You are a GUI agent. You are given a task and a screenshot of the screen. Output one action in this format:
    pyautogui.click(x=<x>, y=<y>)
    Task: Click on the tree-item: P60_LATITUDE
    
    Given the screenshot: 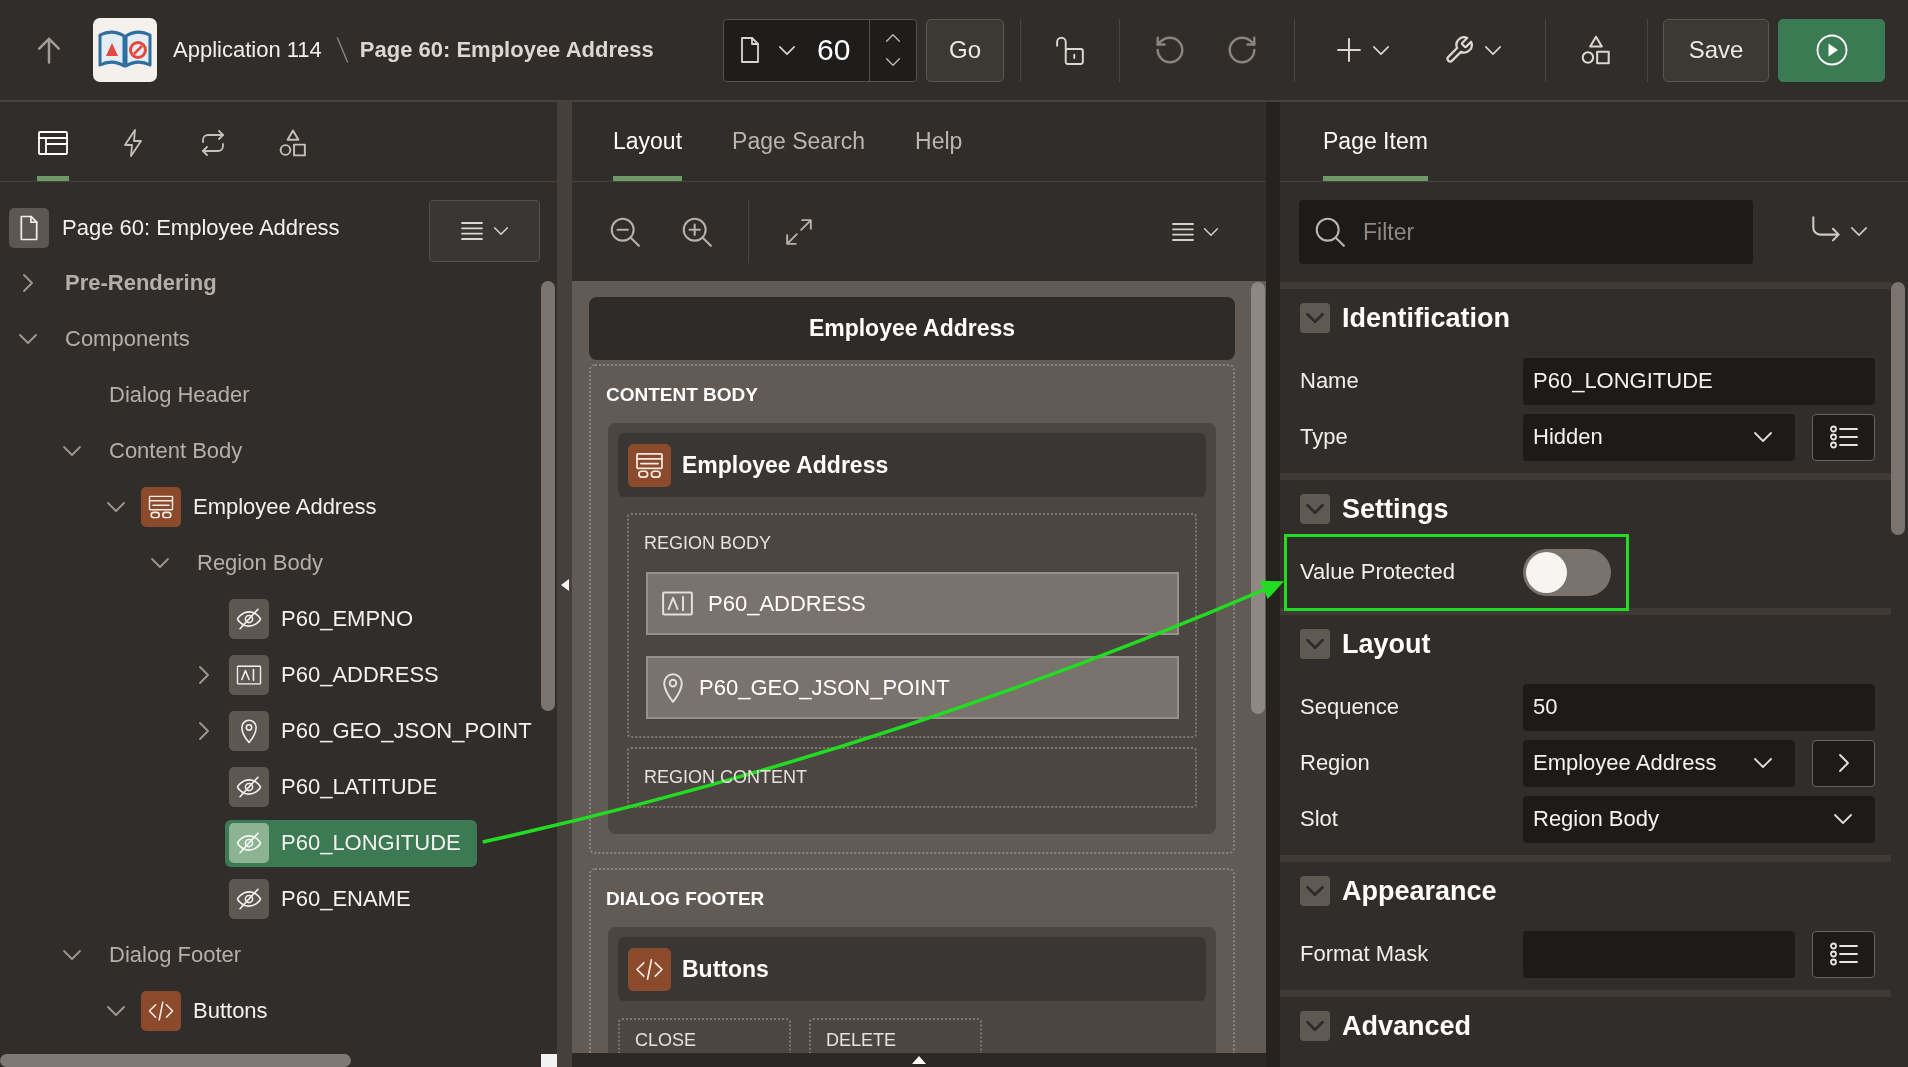 What is the action you would take?
    pyautogui.click(x=359, y=787)
    